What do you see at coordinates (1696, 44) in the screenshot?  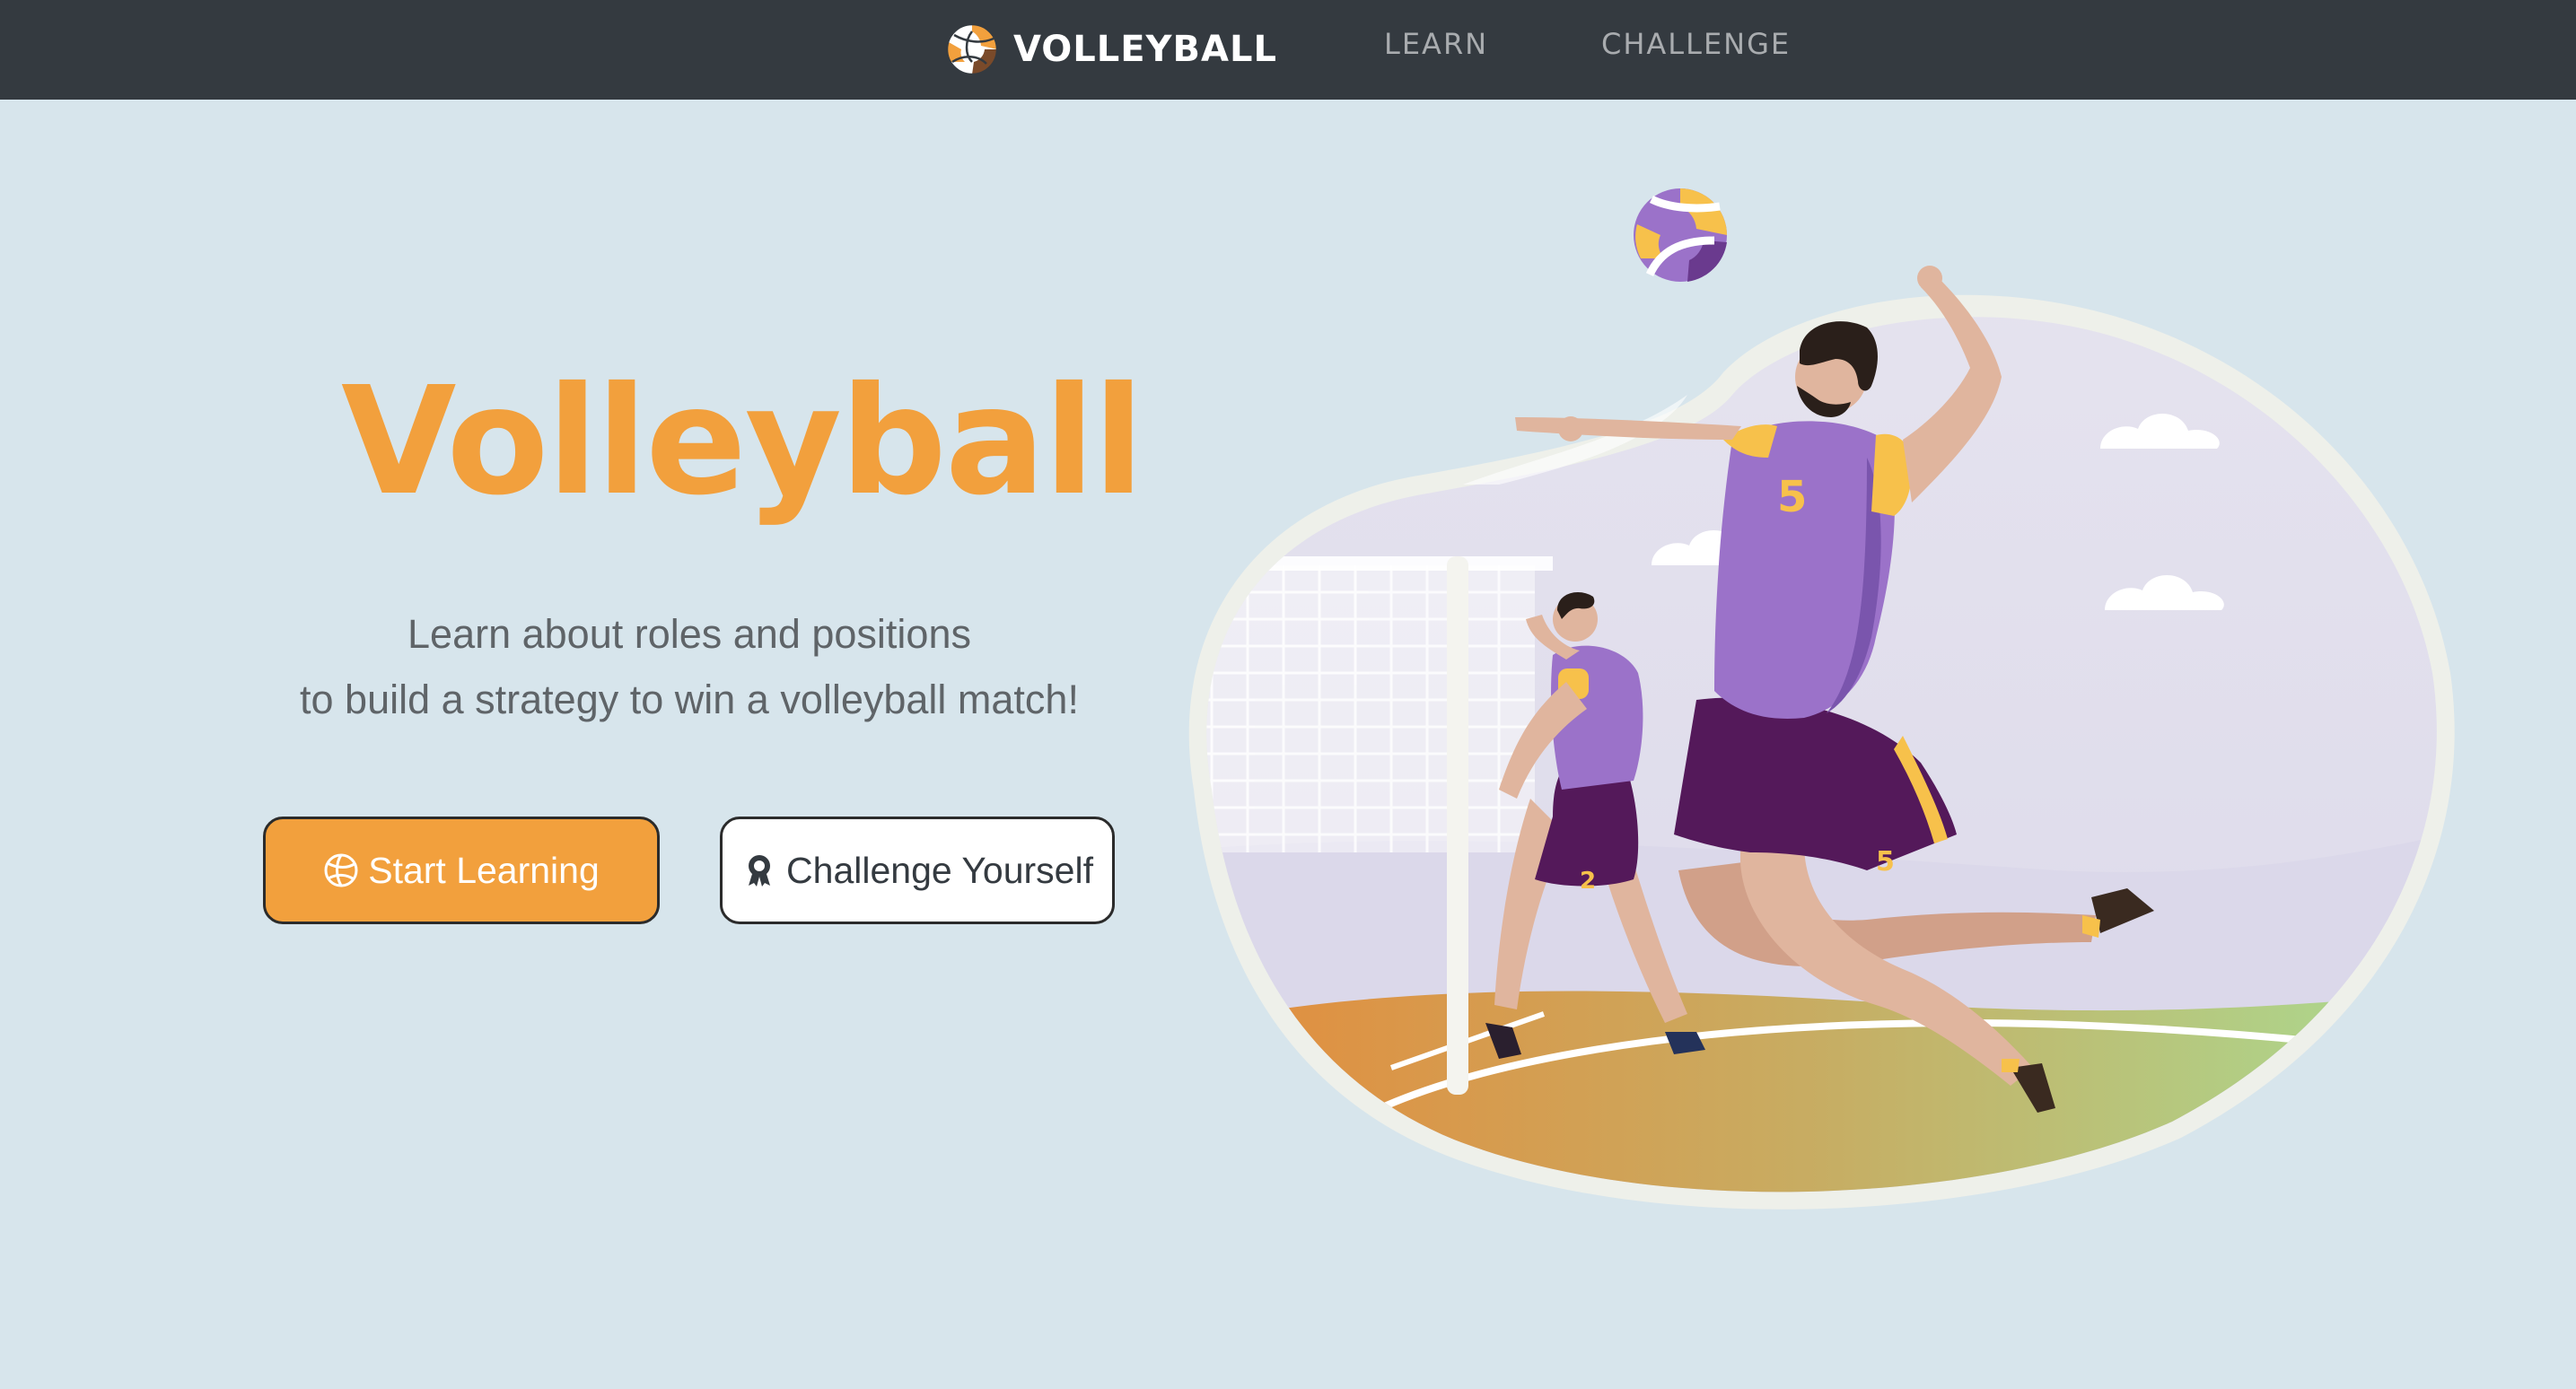 I see `nav-challenge-link: CHALLENGE` at bounding box center [1696, 44].